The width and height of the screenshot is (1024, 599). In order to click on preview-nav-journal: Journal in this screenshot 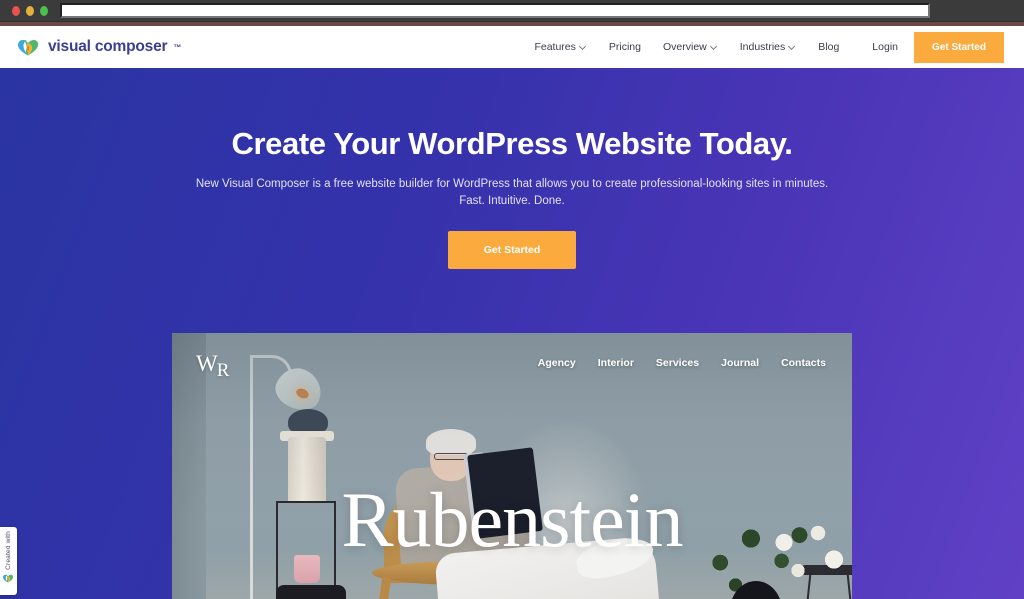, I will do `click(740, 363)`.